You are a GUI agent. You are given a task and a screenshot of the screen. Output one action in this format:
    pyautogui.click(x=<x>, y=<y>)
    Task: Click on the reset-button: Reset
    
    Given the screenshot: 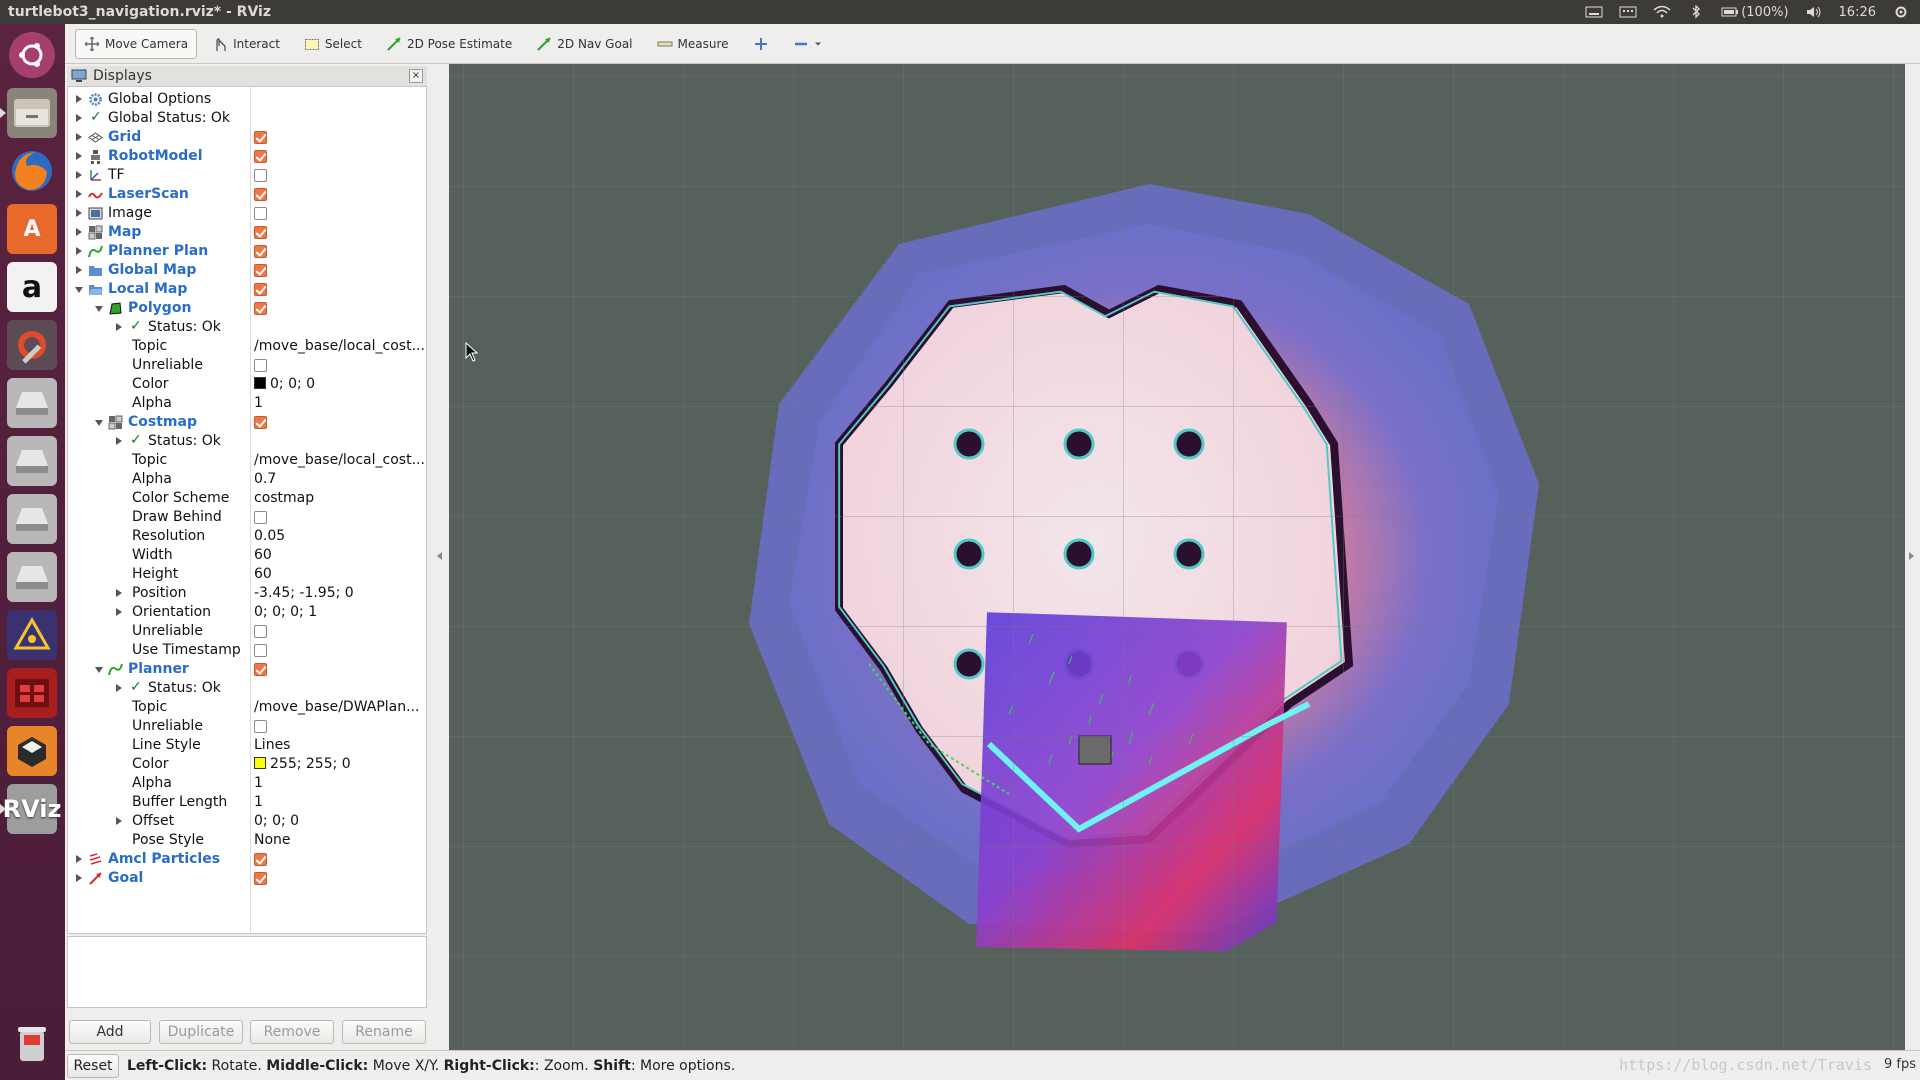 What is the action you would take?
    pyautogui.click(x=93, y=1065)
    